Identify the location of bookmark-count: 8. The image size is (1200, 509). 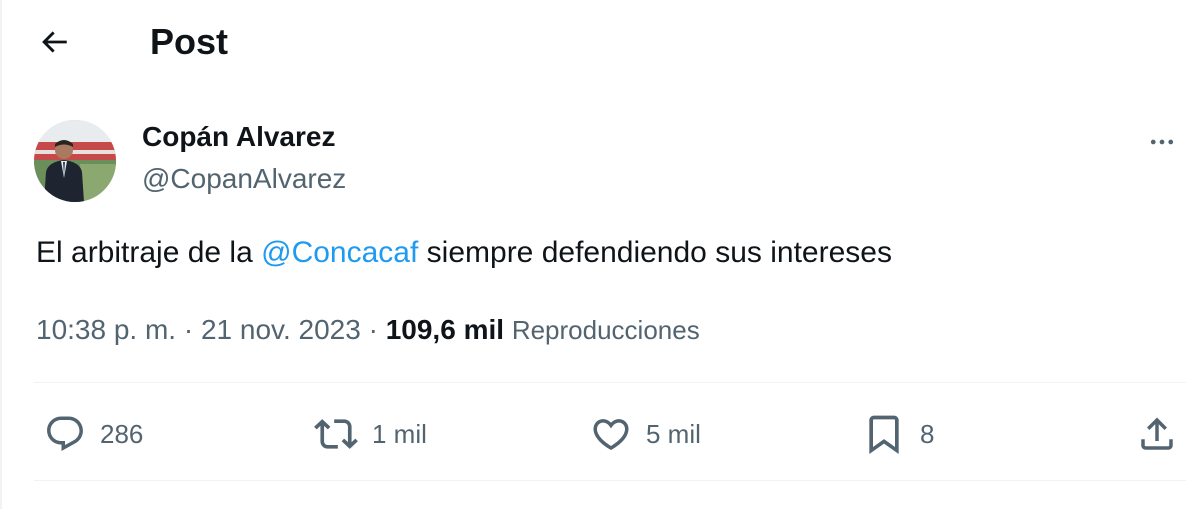
(927, 434).